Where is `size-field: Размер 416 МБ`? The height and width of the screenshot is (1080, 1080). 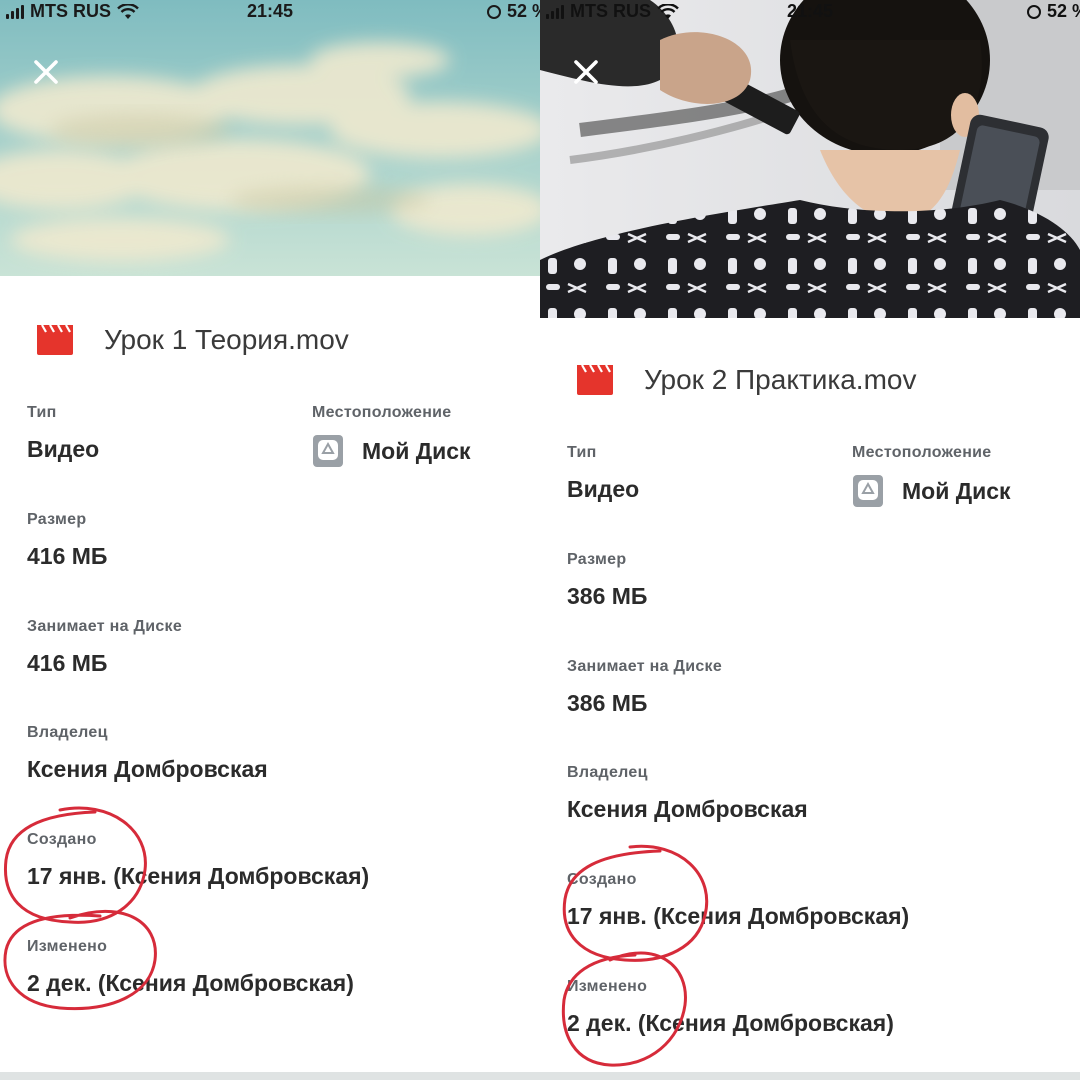 size-field: Размер 416 МБ is located at coordinates (67, 540).